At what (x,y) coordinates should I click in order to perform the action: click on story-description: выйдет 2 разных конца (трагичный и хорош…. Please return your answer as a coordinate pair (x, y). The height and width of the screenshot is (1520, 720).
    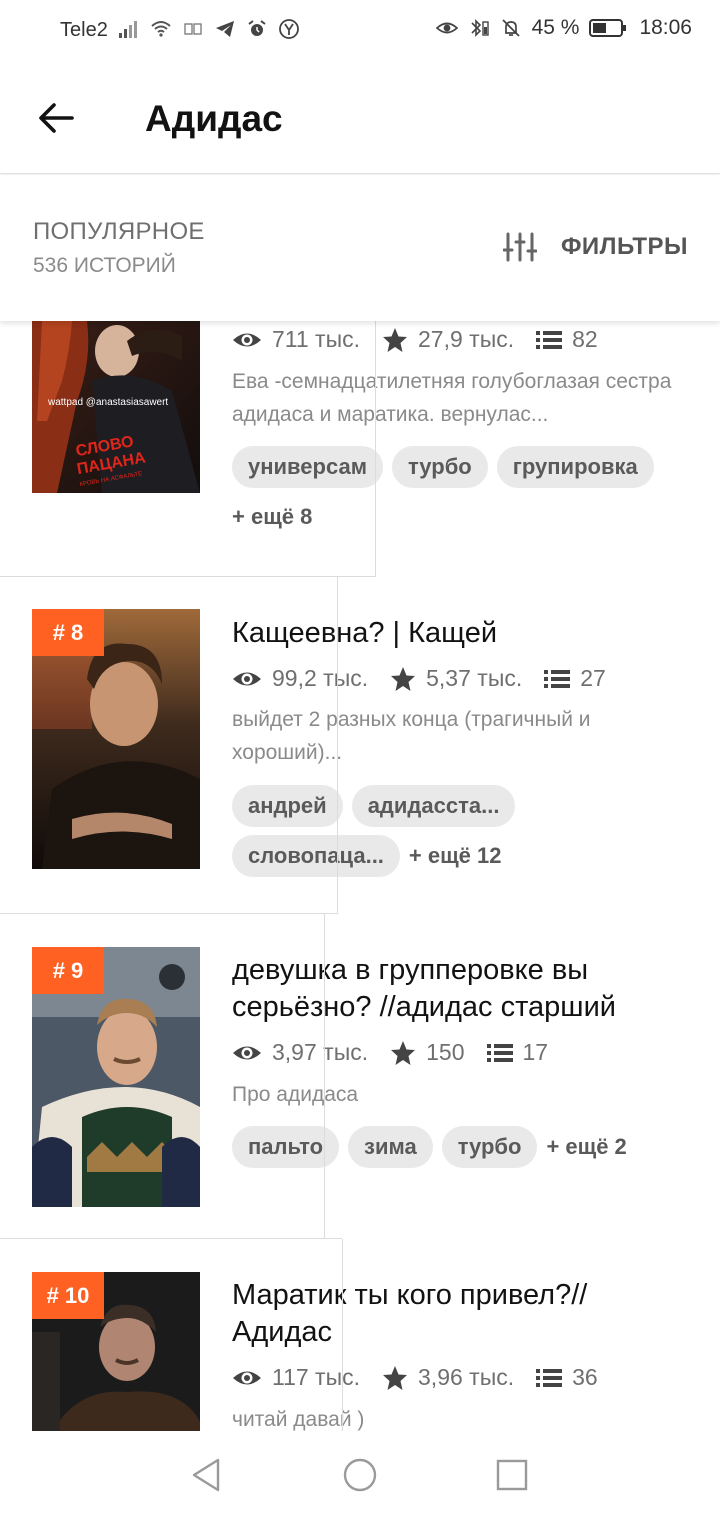
    Looking at the image, I should click on (411, 736).